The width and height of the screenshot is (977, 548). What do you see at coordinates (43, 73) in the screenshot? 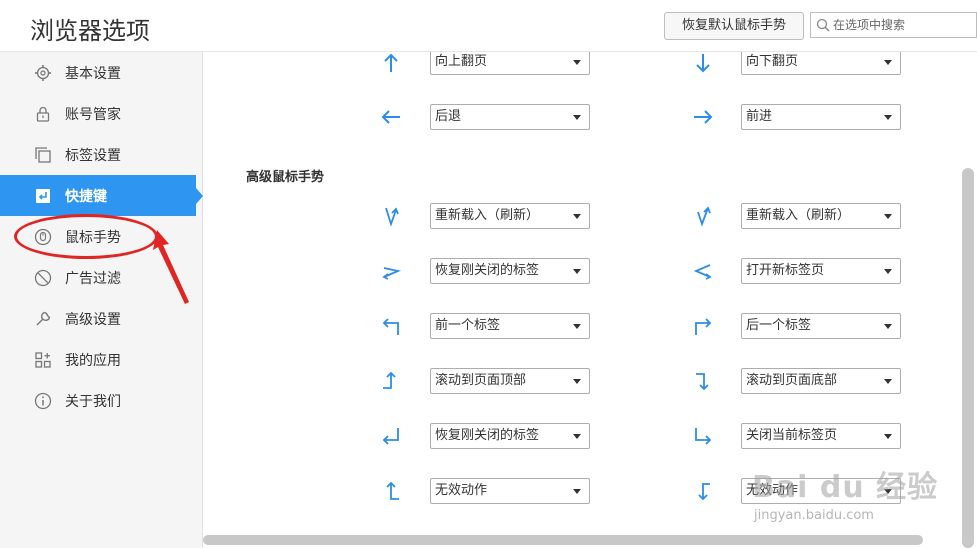
I see `gear-icon` at bounding box center [43, 73].